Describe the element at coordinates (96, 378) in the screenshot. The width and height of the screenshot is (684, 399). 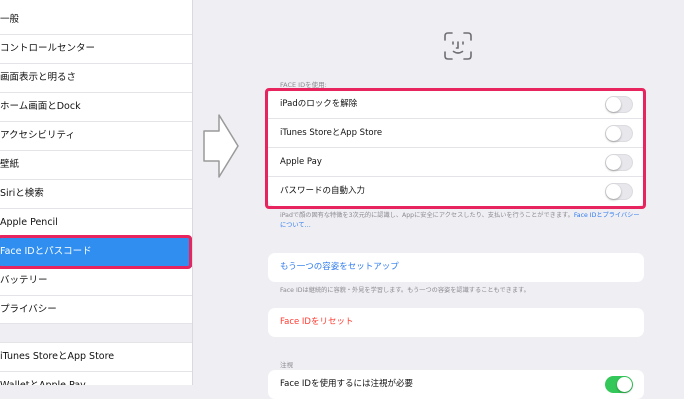
I see `sidebar-item-wallet-apple-pay: WalletとApple Pay` at that location.